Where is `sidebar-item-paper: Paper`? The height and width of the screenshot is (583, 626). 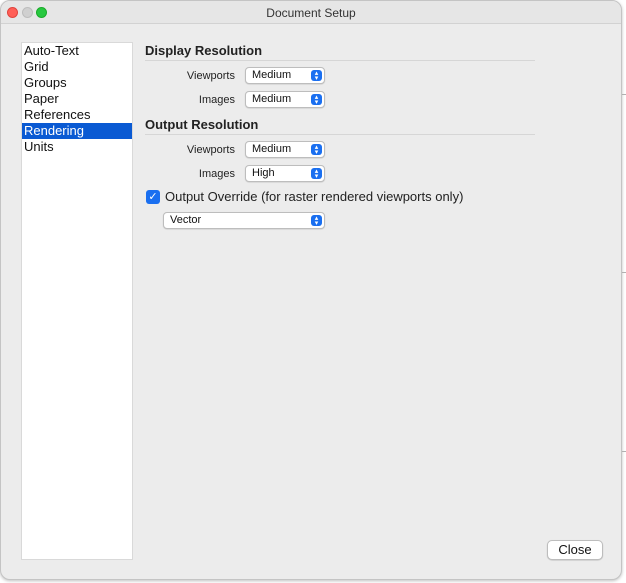 sidebar-item-paper: Paper is located at coordinates (77, 99).